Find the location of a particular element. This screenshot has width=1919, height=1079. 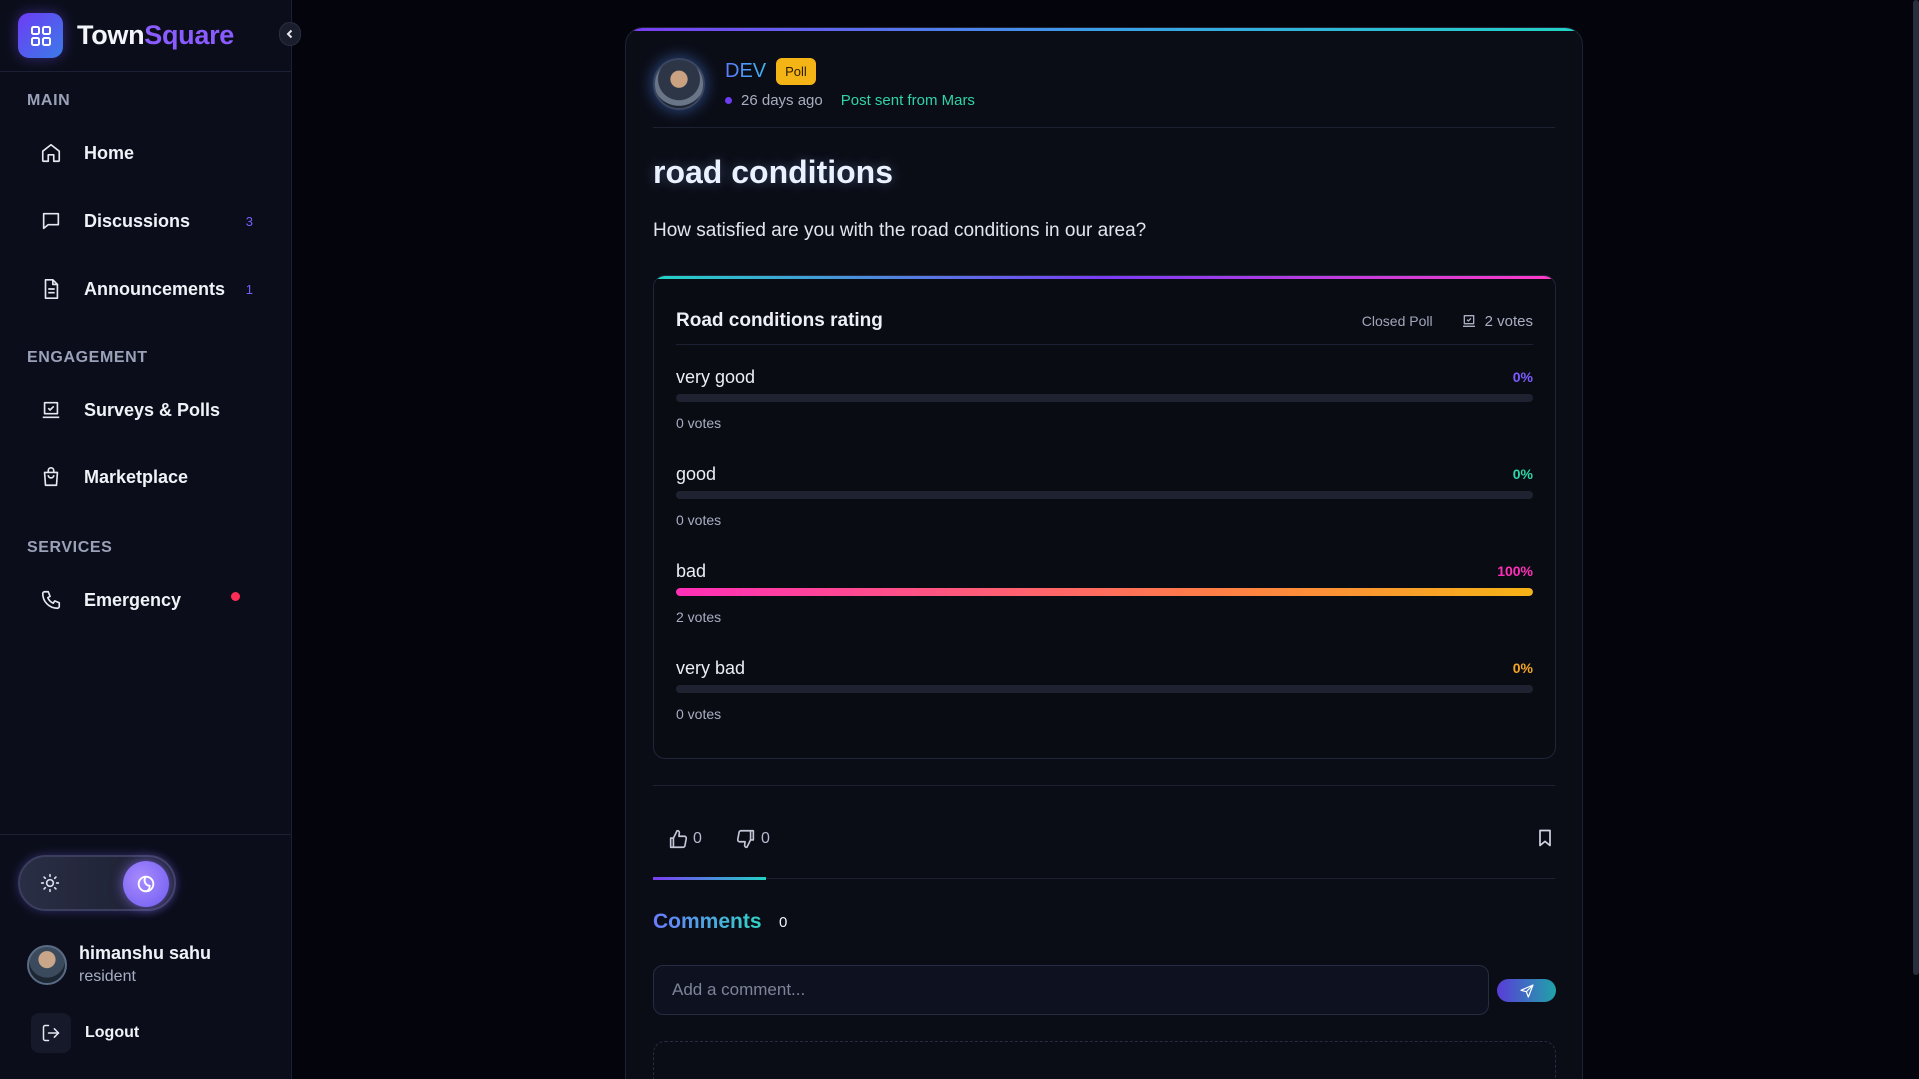

comments-count: 0 is located at coordinates (783, 922).